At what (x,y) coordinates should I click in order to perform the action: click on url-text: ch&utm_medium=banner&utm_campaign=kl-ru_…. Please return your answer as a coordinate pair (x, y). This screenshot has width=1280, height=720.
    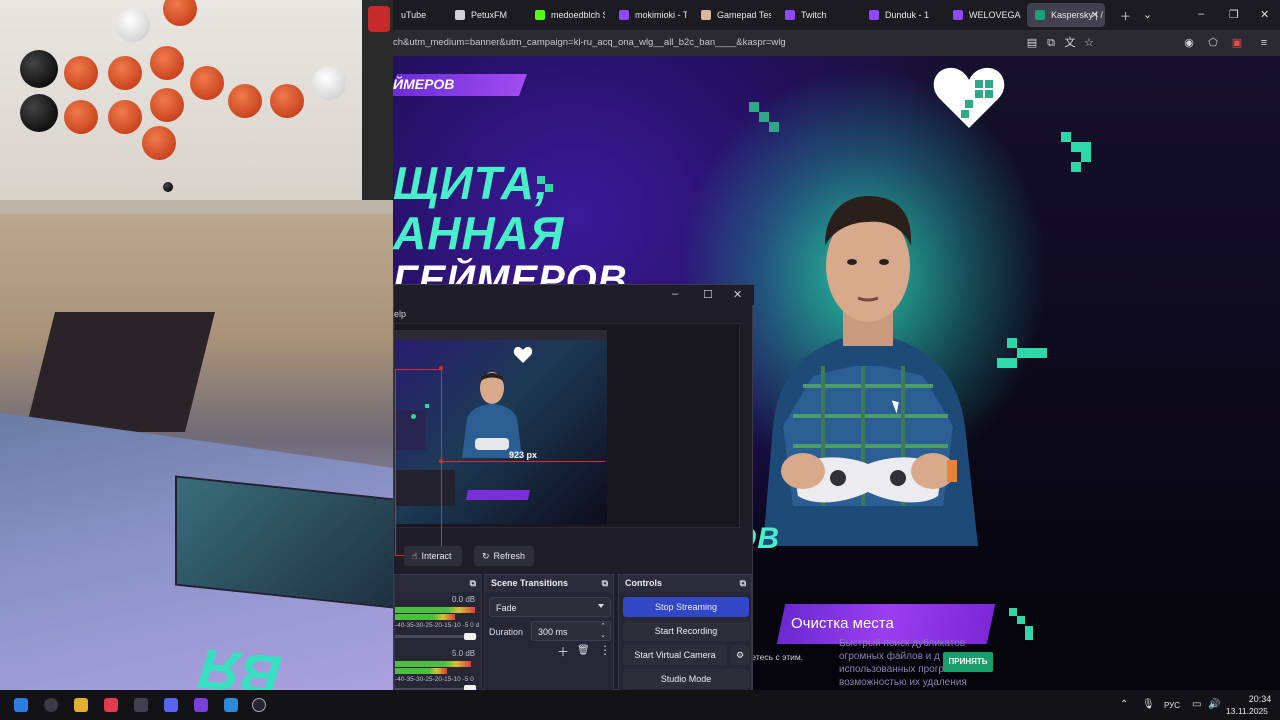
    Looking at the image, I should click on (589, 42).